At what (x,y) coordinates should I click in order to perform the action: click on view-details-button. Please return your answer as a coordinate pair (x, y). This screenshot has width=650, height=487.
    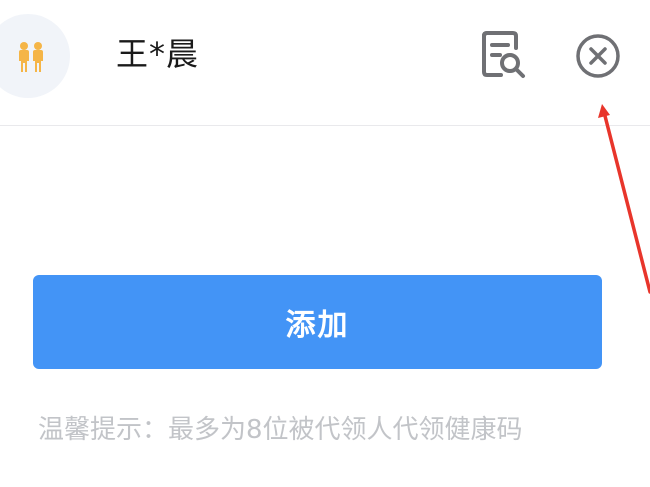
    Looking at the image, I should click on (504, 55).